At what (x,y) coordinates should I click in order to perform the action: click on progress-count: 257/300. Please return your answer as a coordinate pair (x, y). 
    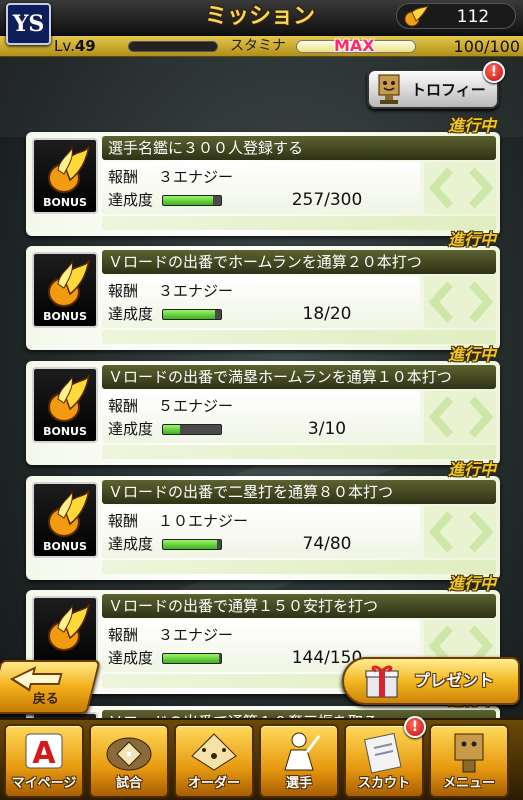
    Looking at the image, I should click on (327, 200).